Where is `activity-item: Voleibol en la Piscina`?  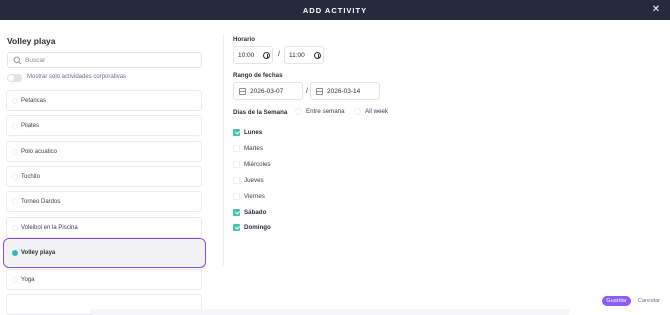
activity-item: Voleibol en la Piscina is located at coordinates (104, 227).